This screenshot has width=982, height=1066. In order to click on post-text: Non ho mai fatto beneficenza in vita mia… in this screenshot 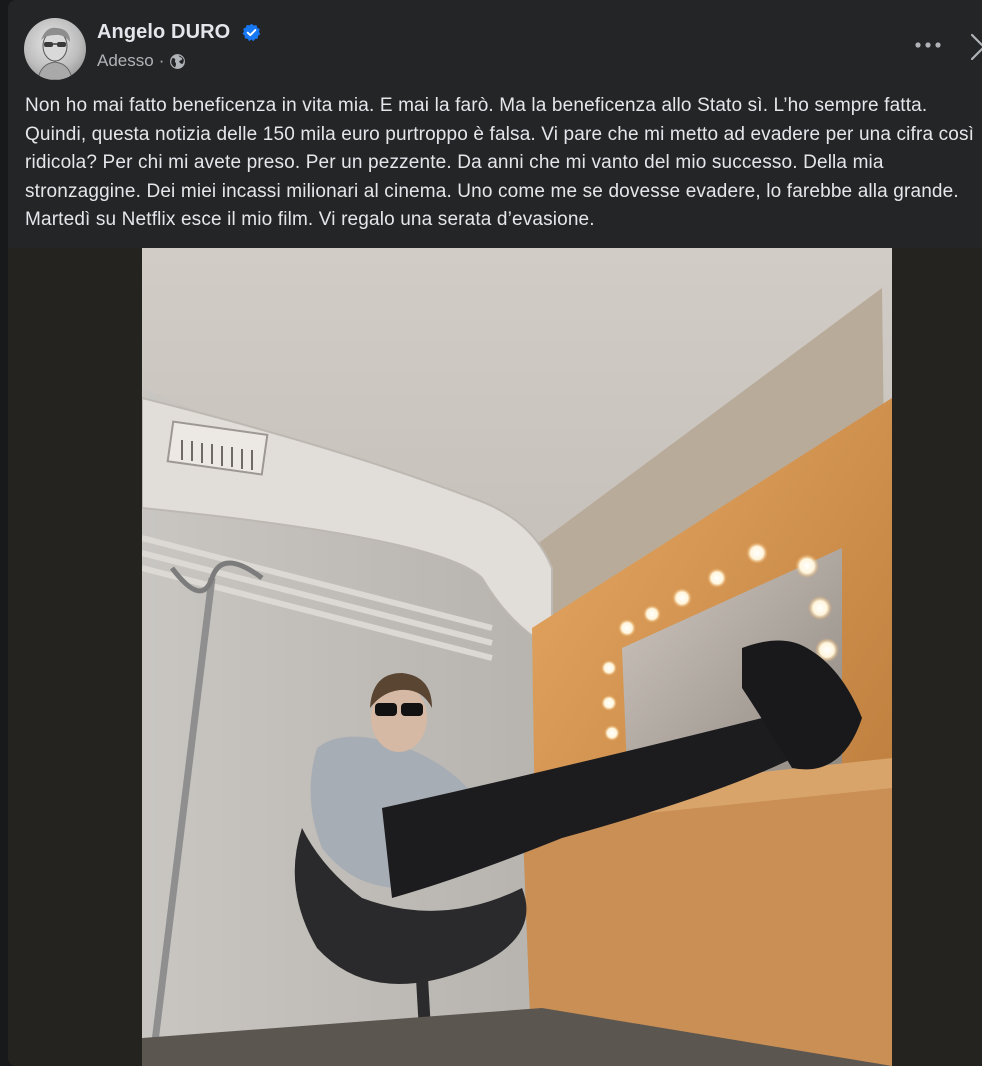, I will do `click(500, 162)`.